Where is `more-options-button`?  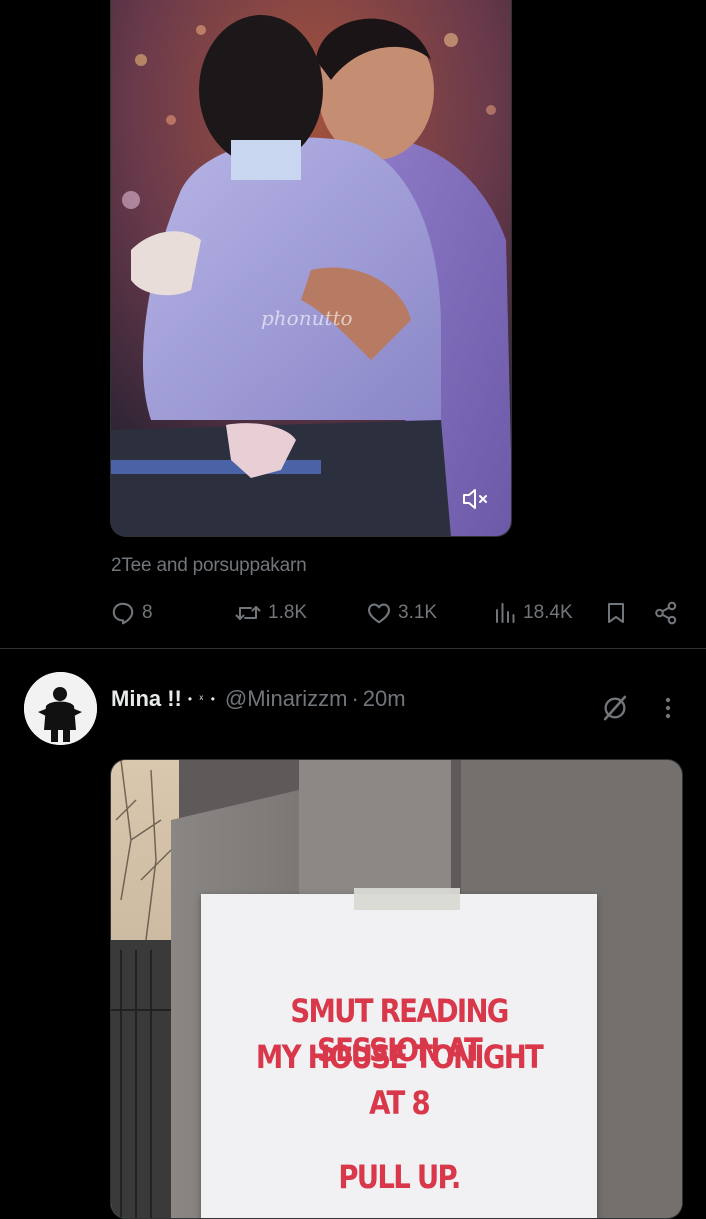 more-options-button is located at coordinates (668, 708).